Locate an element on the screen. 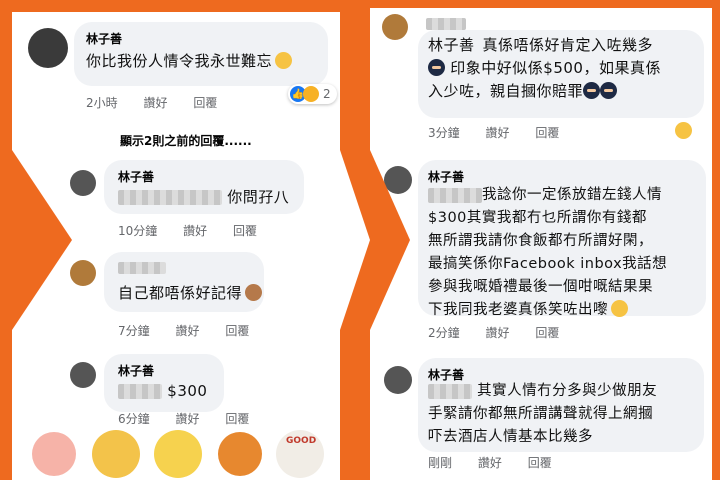 This screenshot has width=720, height=480. reply-meta: 7分鐘 讚好 回覆 is located at coordinates (194, 330).